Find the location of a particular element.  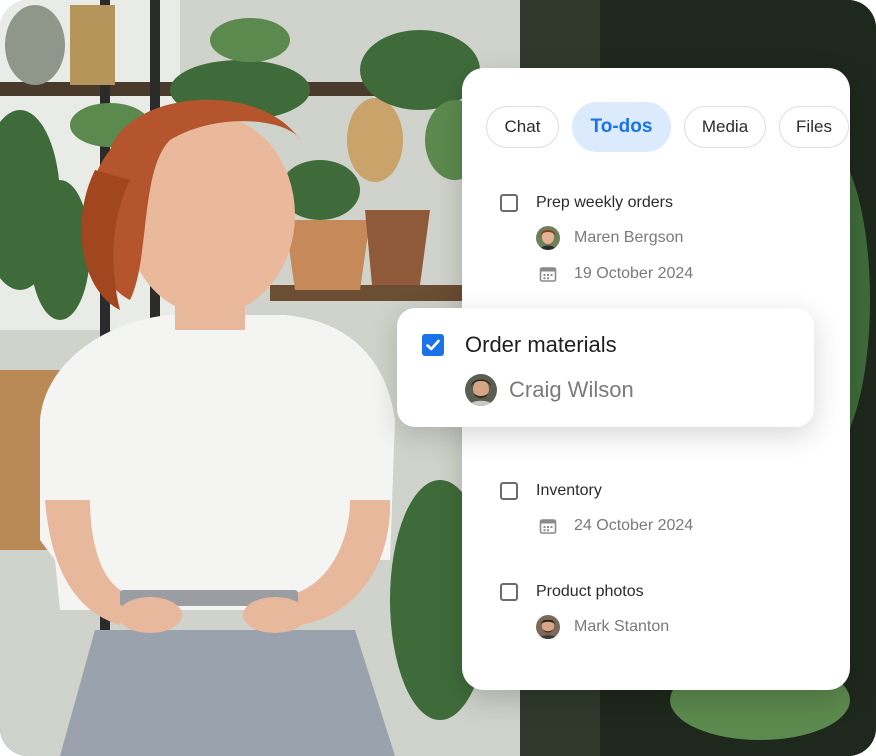

assignee-name: Mark Stanton is located at coordinates (622, 626).